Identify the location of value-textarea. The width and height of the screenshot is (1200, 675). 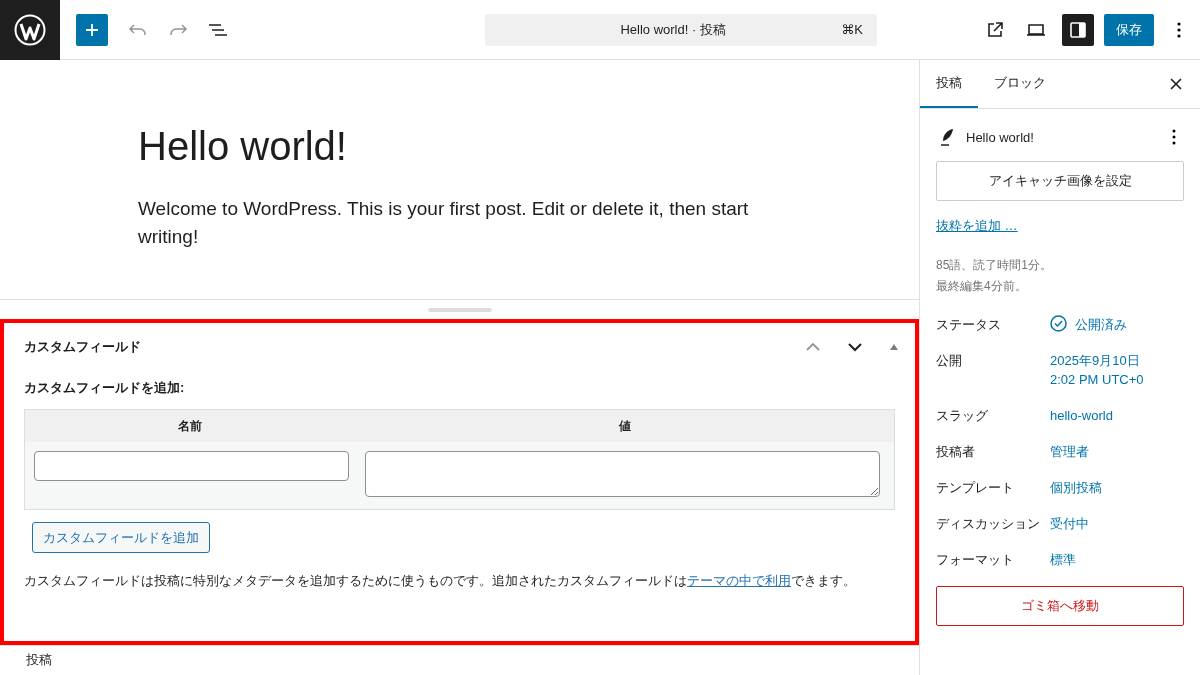
(622, 474).